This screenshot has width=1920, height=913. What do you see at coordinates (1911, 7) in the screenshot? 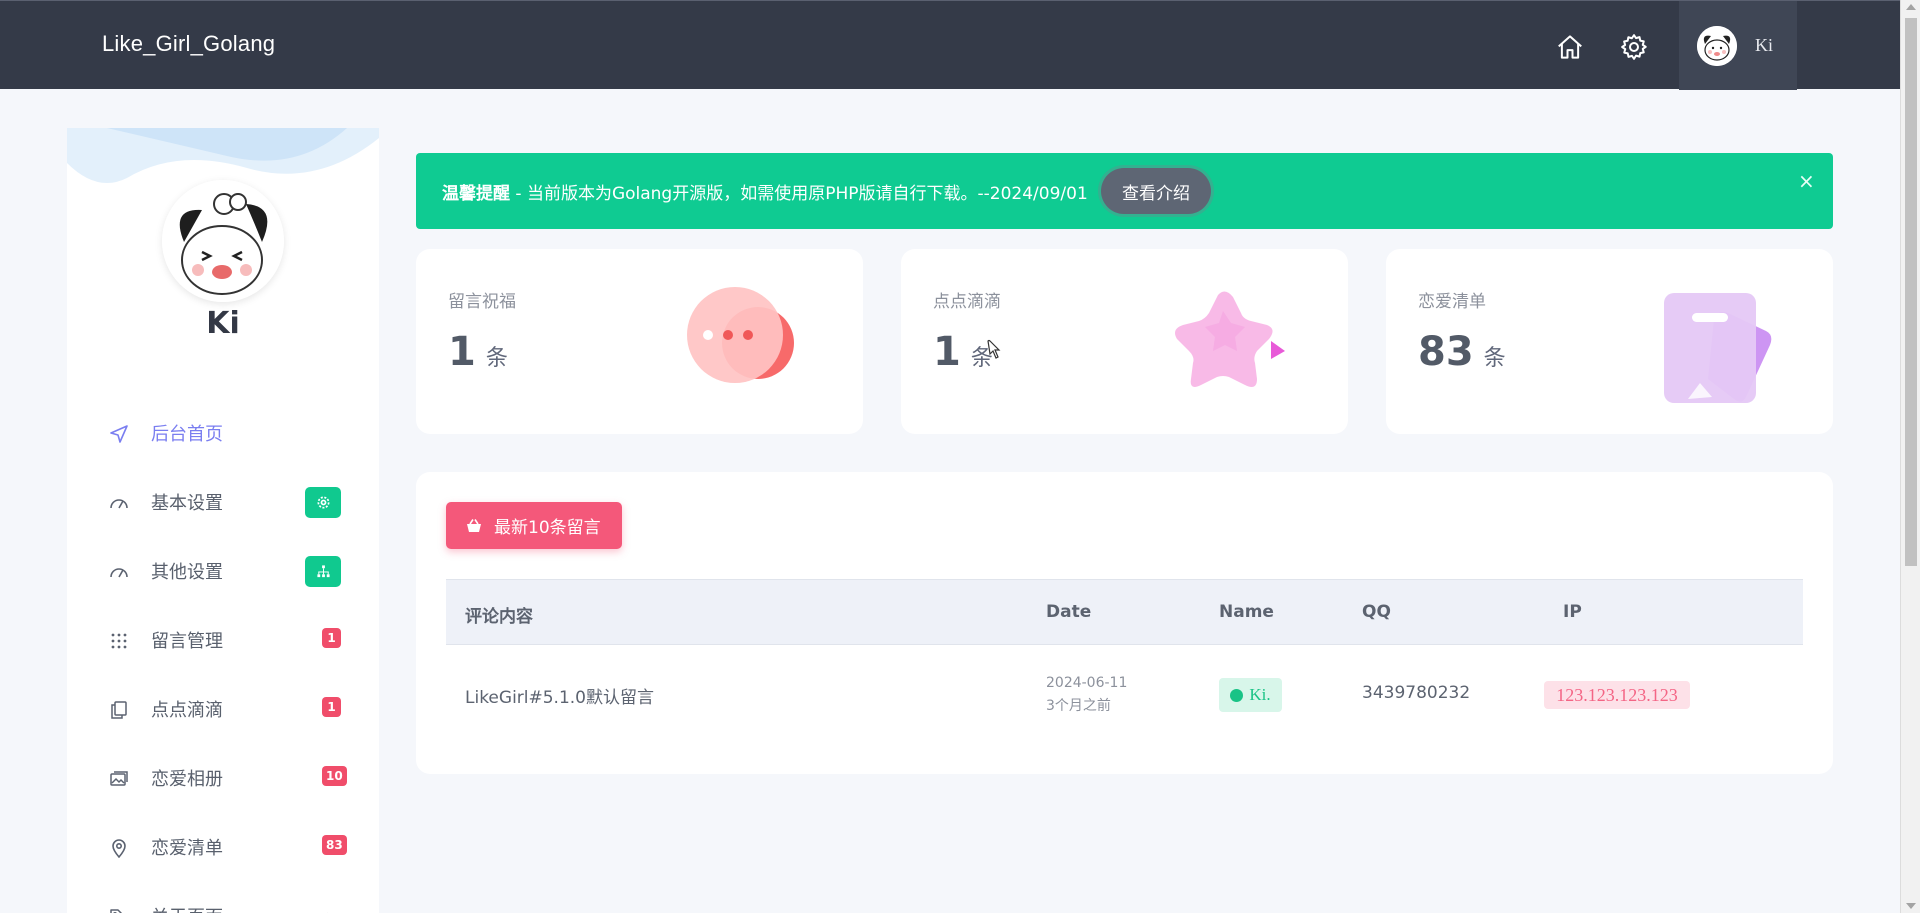
I see `scroll-up-arrow` at bounding box center [1911, 7].